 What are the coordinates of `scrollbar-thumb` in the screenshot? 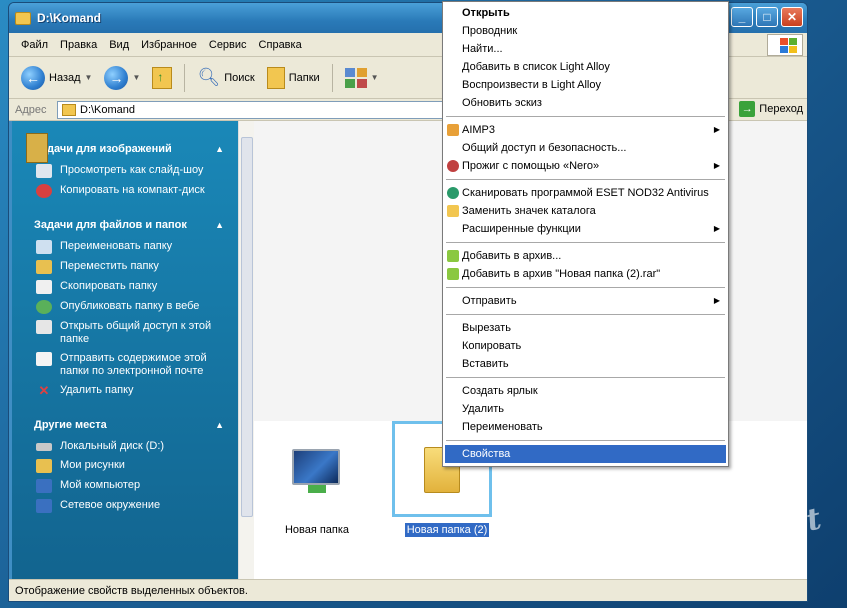 It's located at (247, 327).